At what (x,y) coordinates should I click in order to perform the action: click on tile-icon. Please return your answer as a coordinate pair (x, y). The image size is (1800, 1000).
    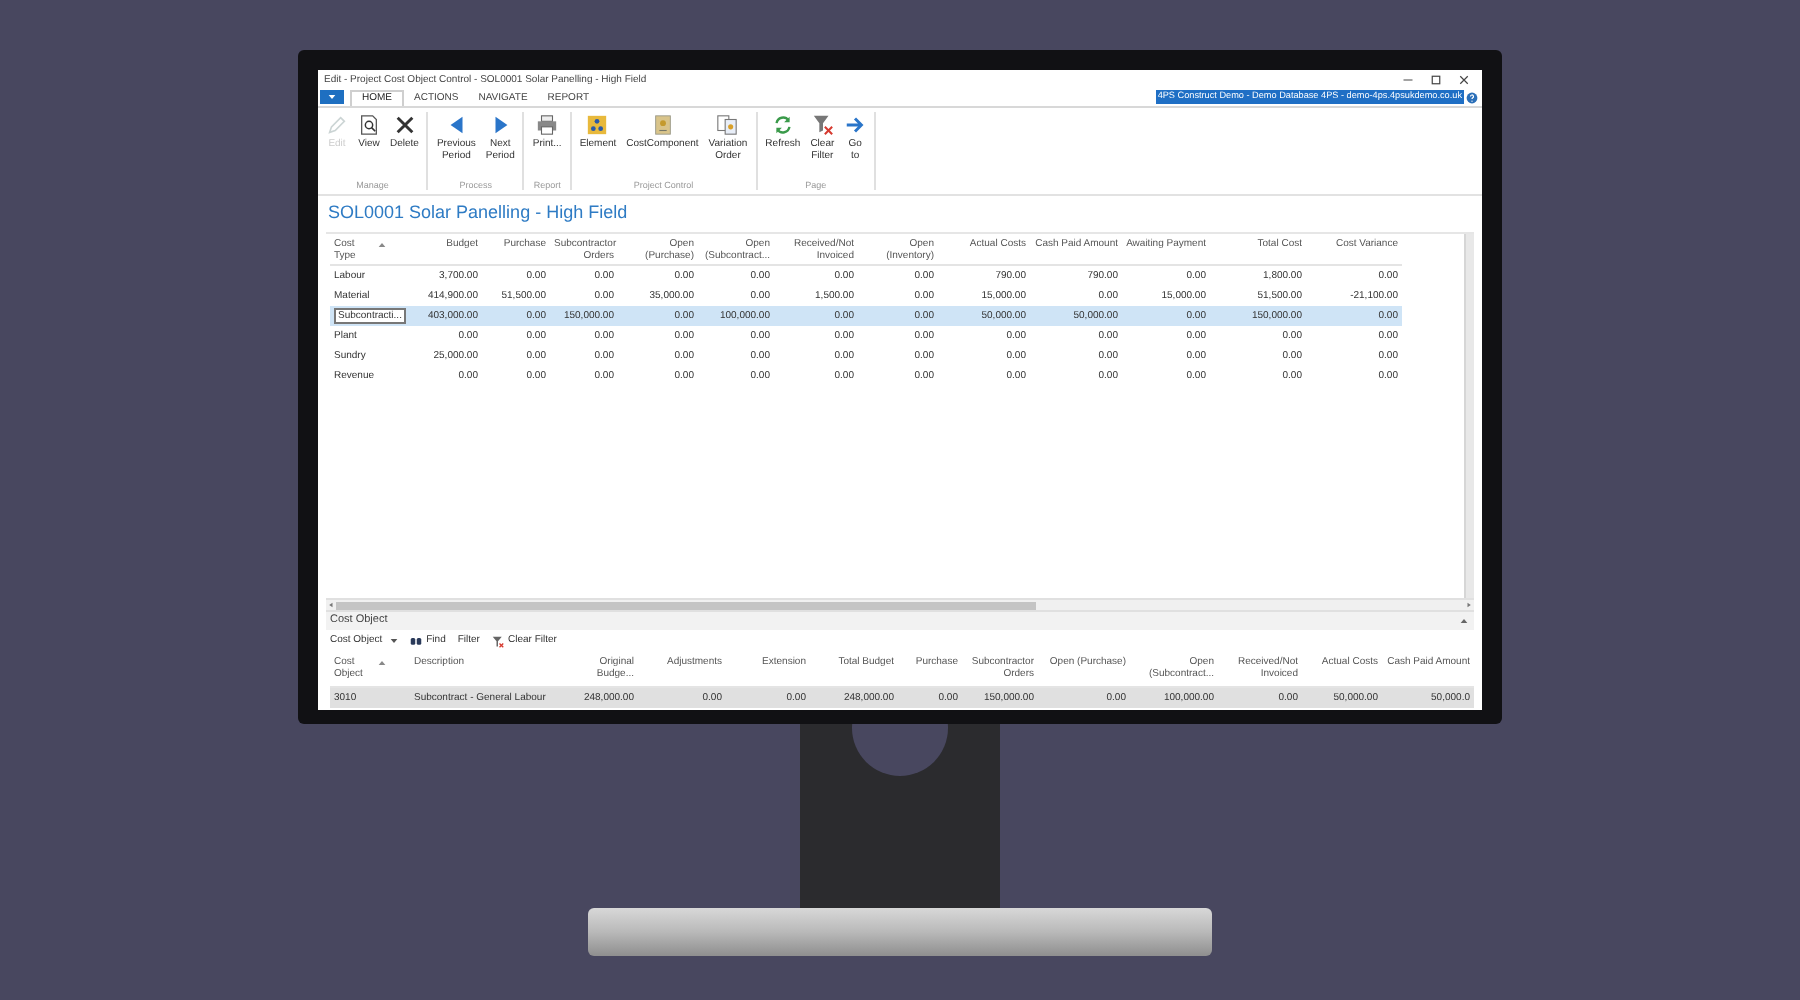
    Looking at the image, I should click on (597, 125).